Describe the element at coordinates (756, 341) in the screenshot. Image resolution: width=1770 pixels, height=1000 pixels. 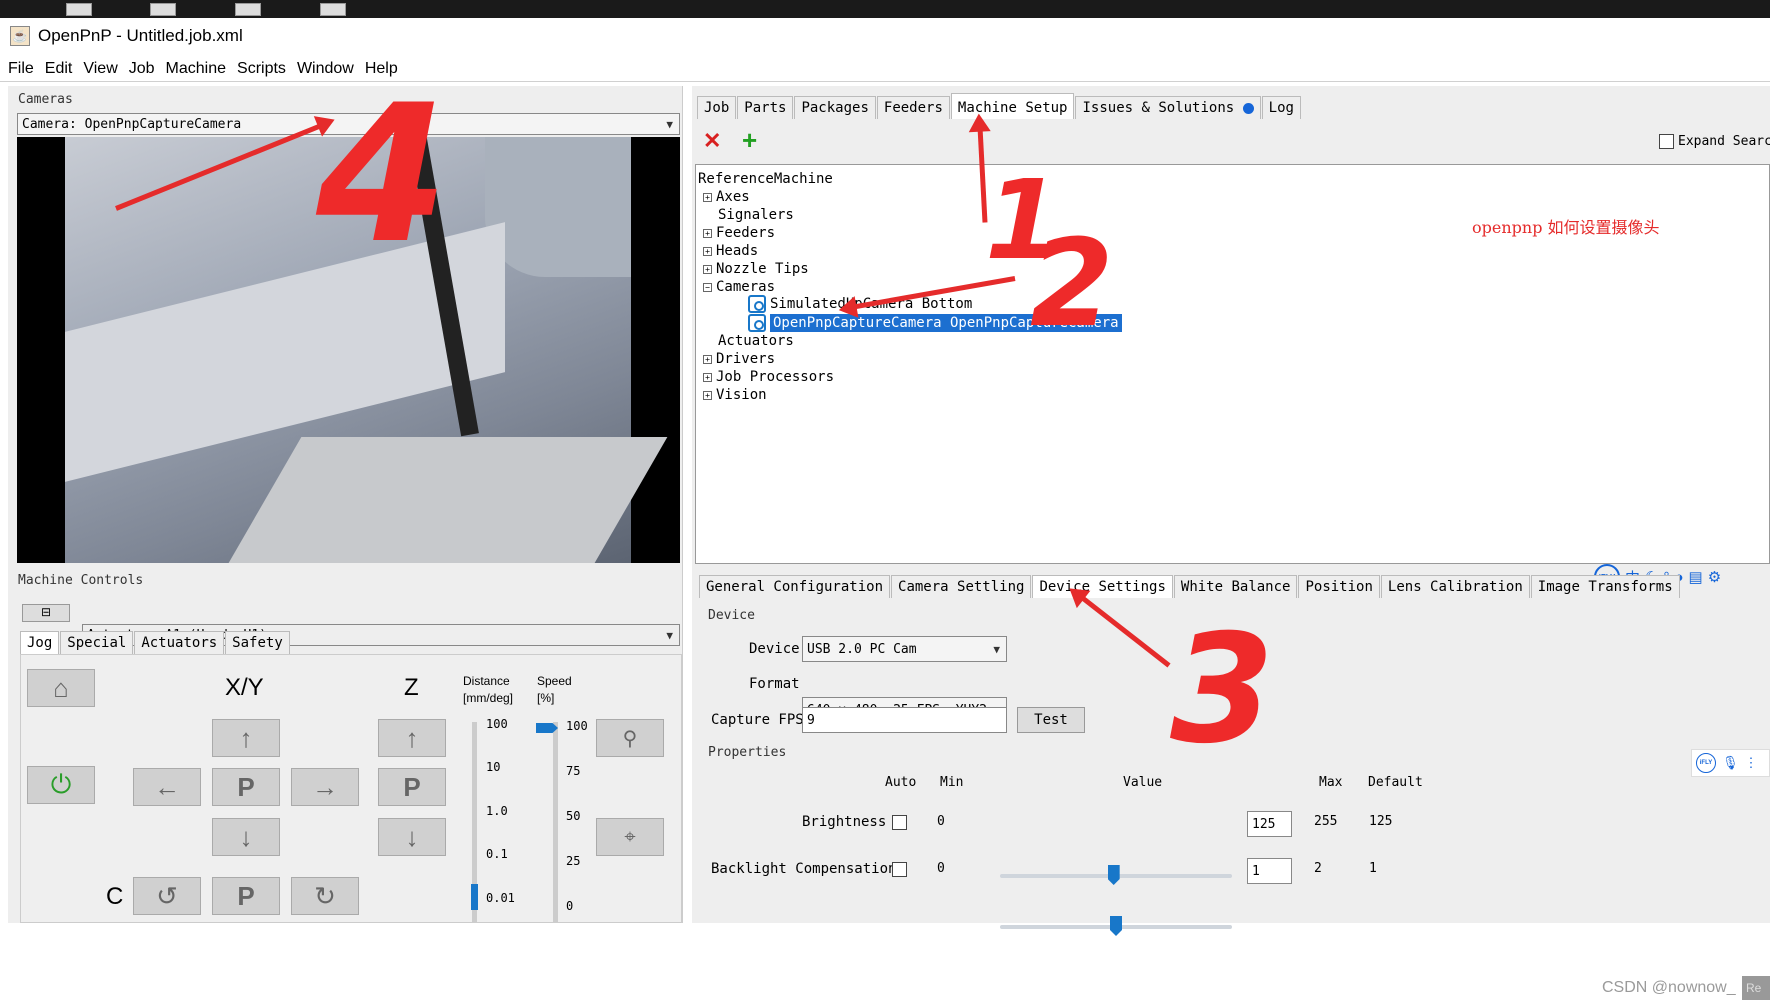
I see `tree-item-actuators: Actuators` at that location.